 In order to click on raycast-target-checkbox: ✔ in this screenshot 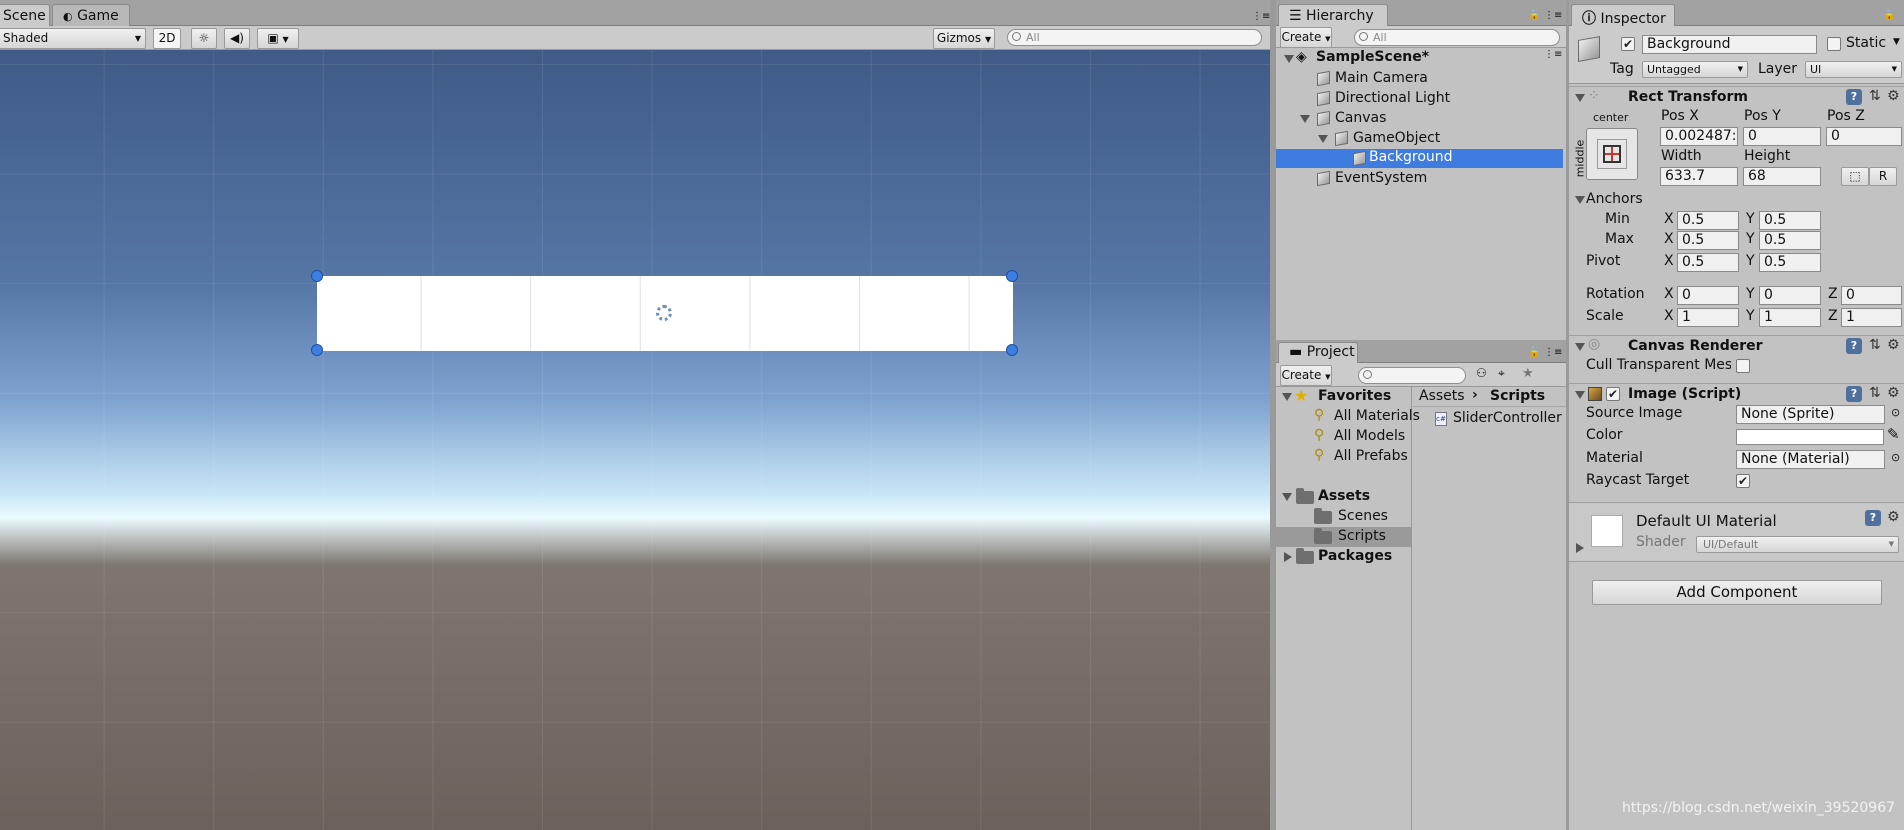, I will do `click(1743, 481)`.